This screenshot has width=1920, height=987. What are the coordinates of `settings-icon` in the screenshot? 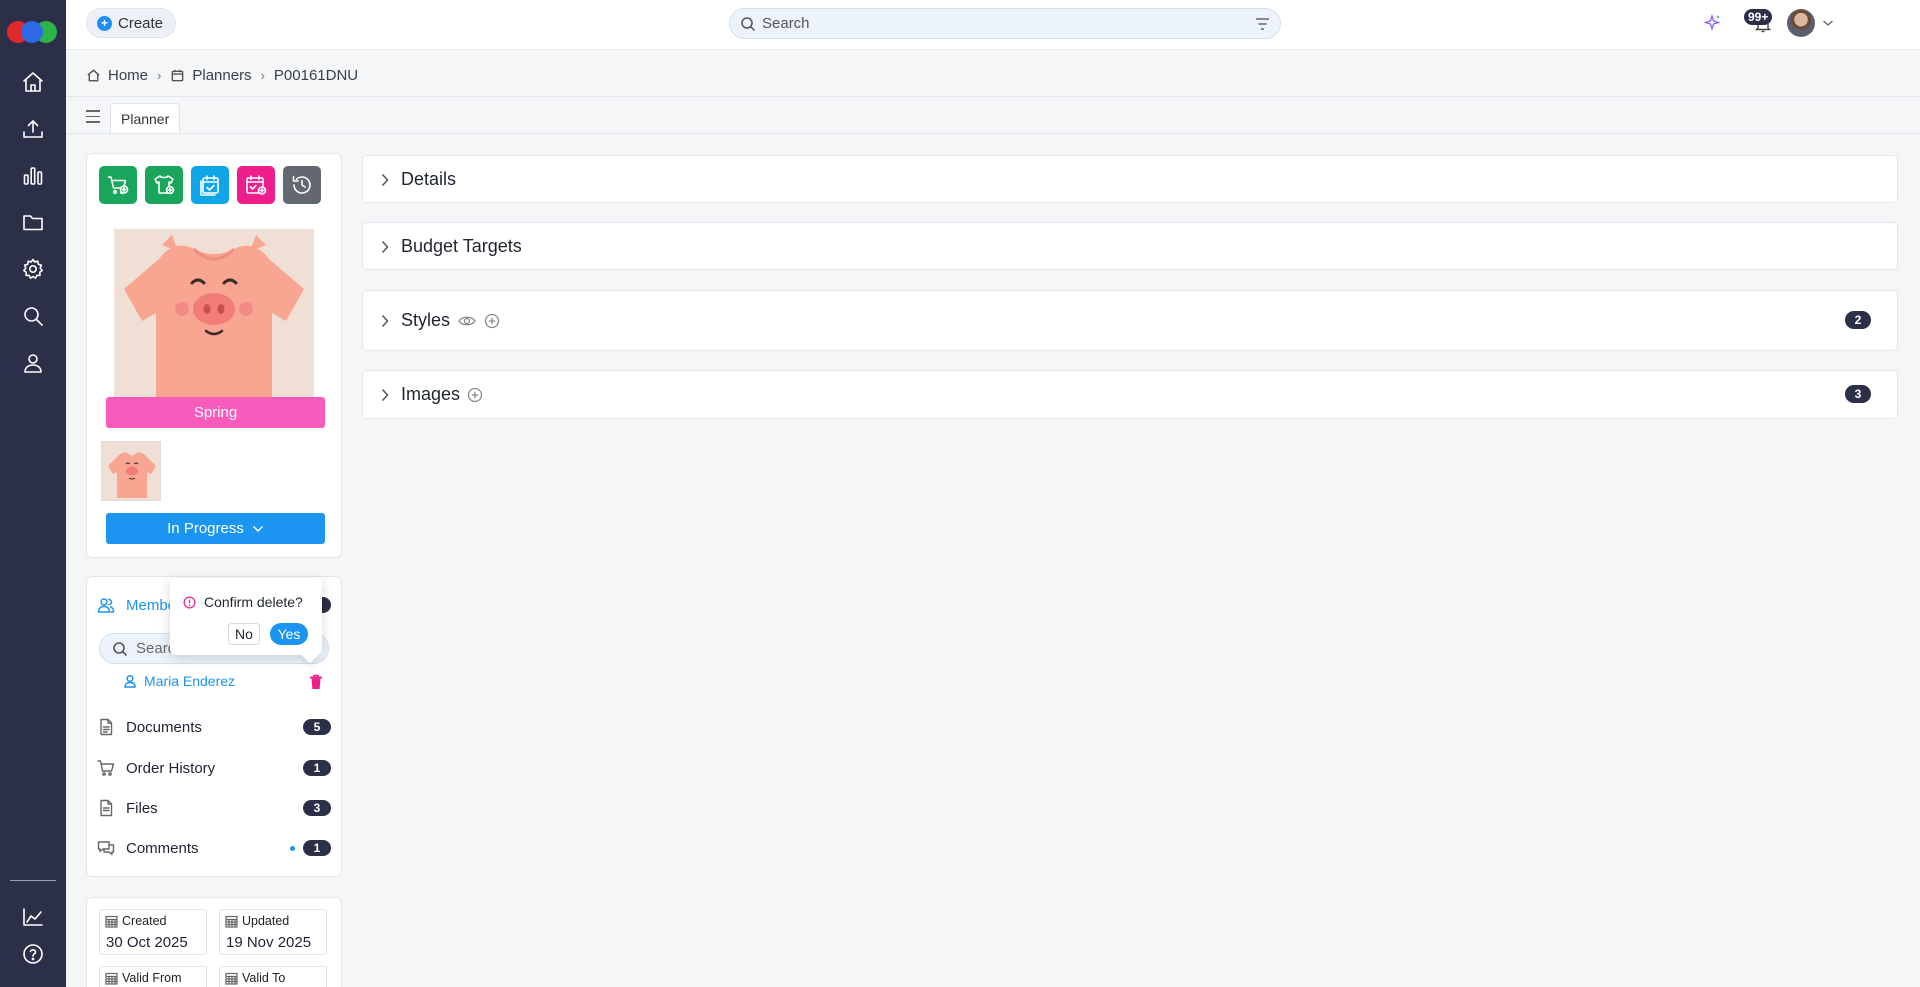 It's located at (33, 269).